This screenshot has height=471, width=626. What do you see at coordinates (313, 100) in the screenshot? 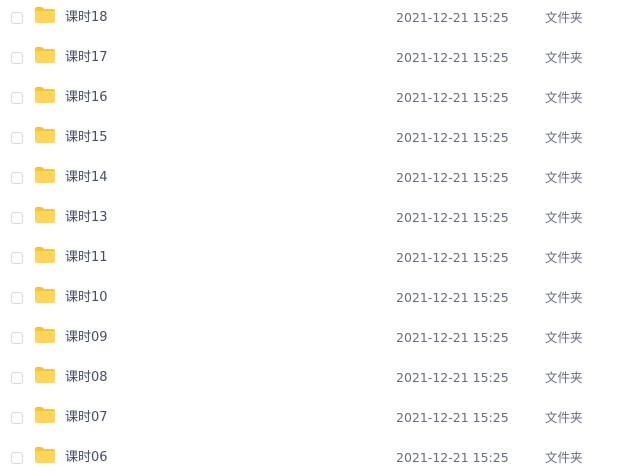
I see `file-row: 课时16 2021-12-21 15:25 文件夹` at bounding box center [313, 100].